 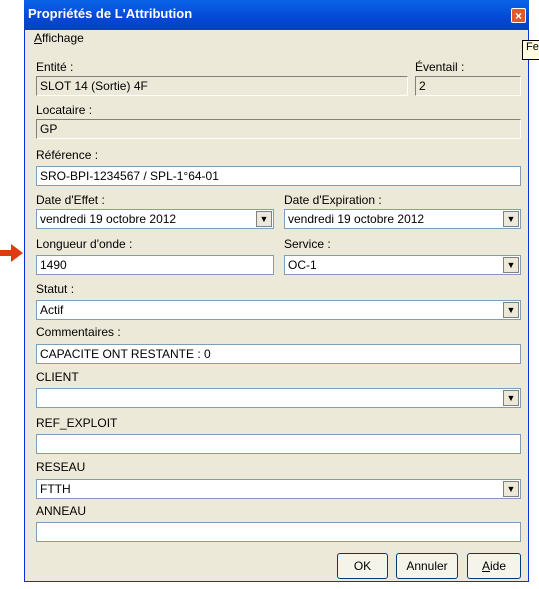 What do you see at coordinates (222, 86) in the screenshot?
I see `entite-field: SLOT 14 (Sortie) 4F` at bounding box center [222, 86].